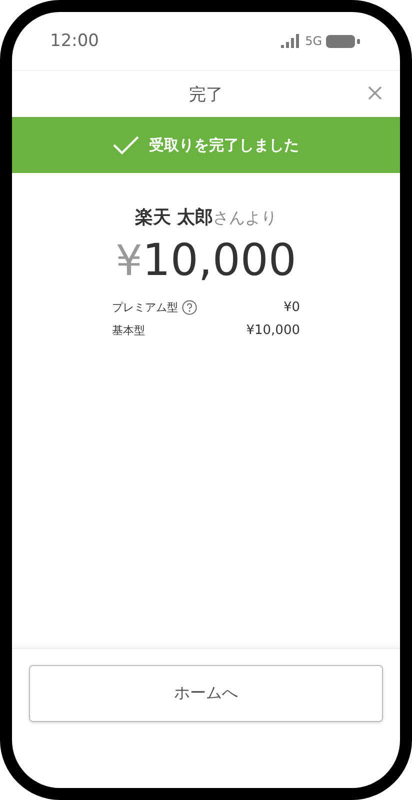  Describe the element at coordinates (313, 41) in the screenshot. I see `network-label: 5G` at that location.